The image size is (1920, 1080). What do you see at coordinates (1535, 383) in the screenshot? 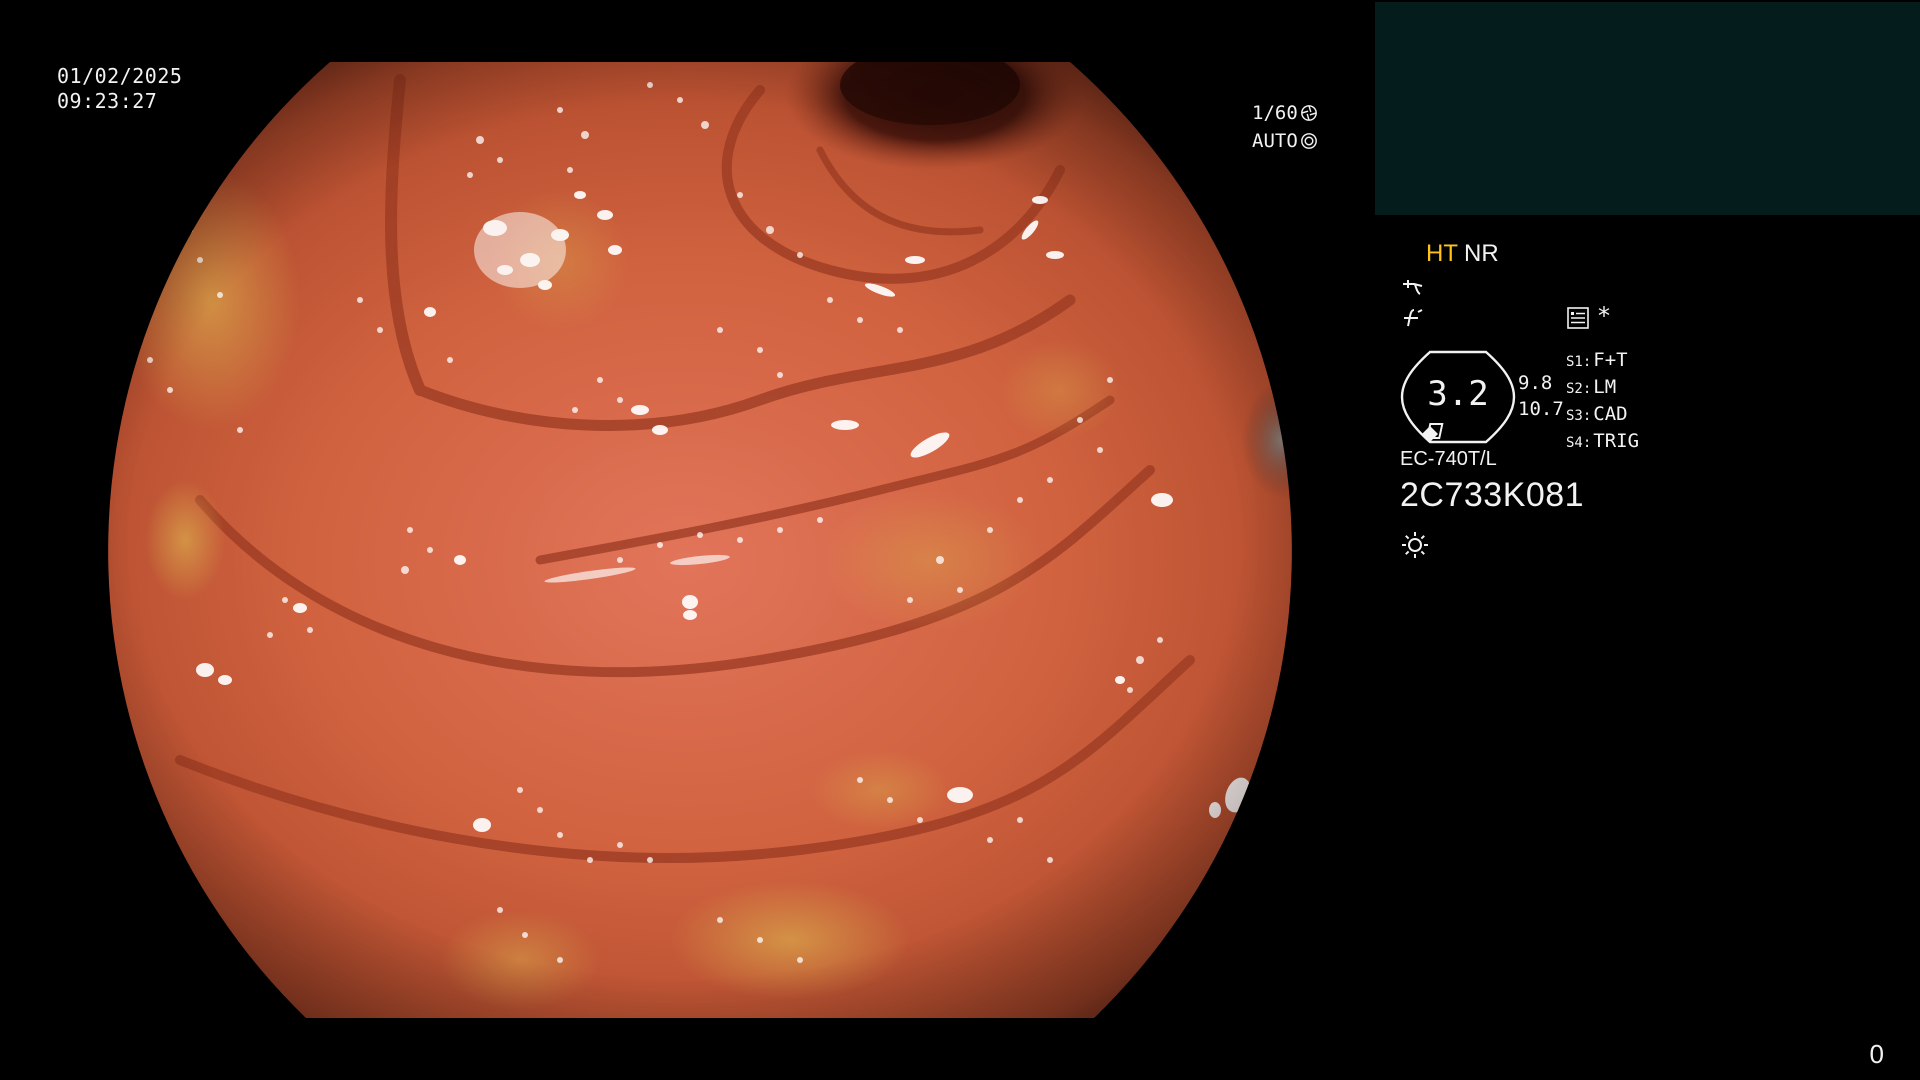
I see `dial-side-top: 9.8` at bounding box center [1535, 383].